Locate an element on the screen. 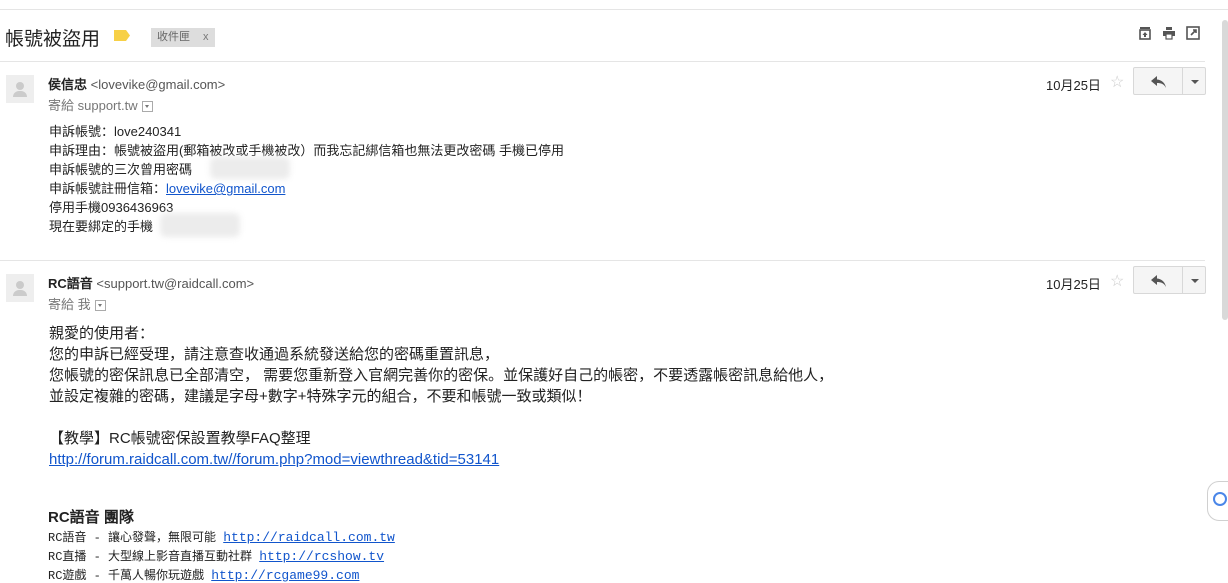 The width and height of the screenshot is (1228, 583). recipient-line: 寄給 support.tw is located at coordinates (100, 104).